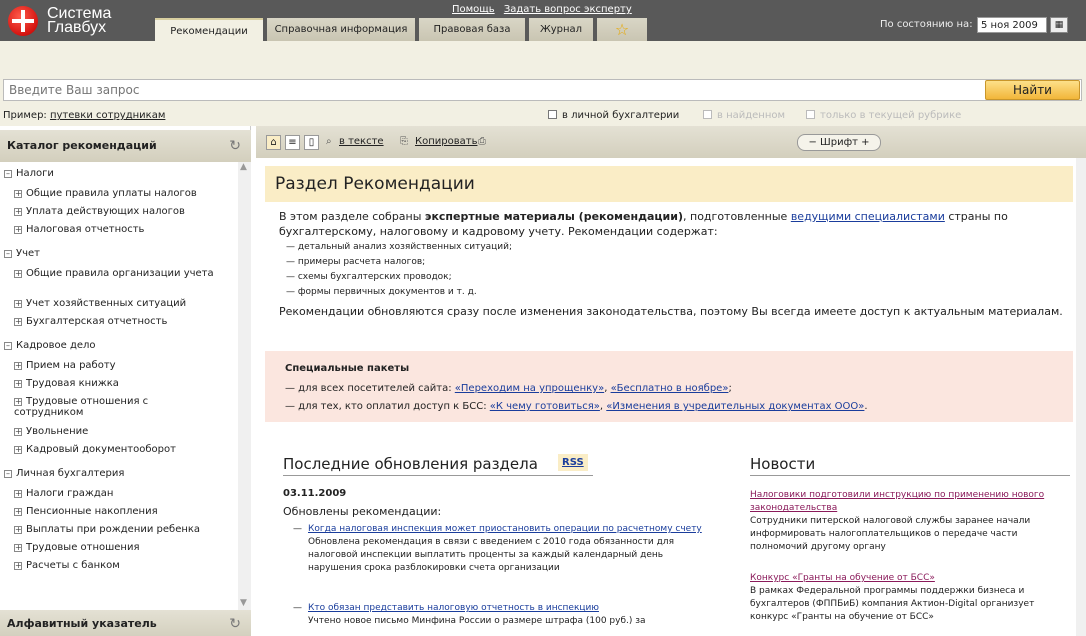  What do you see at coordinates (125, 623) in the screenshot?
I see `alpha-index-header: Алфавитный указатель ↻` at bounding box center [125, 623].